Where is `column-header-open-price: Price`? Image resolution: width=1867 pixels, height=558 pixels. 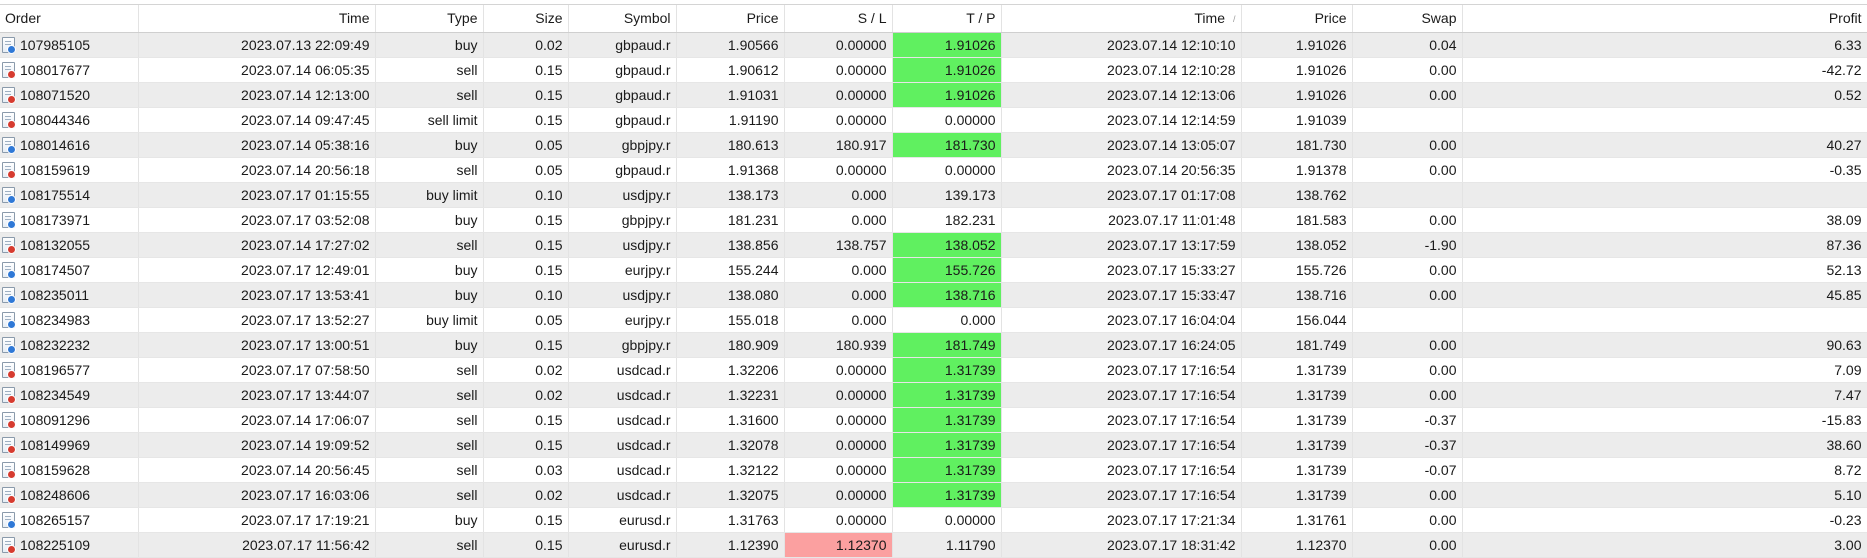 column-header-open-price: Price is located at coordinates (730, 19).